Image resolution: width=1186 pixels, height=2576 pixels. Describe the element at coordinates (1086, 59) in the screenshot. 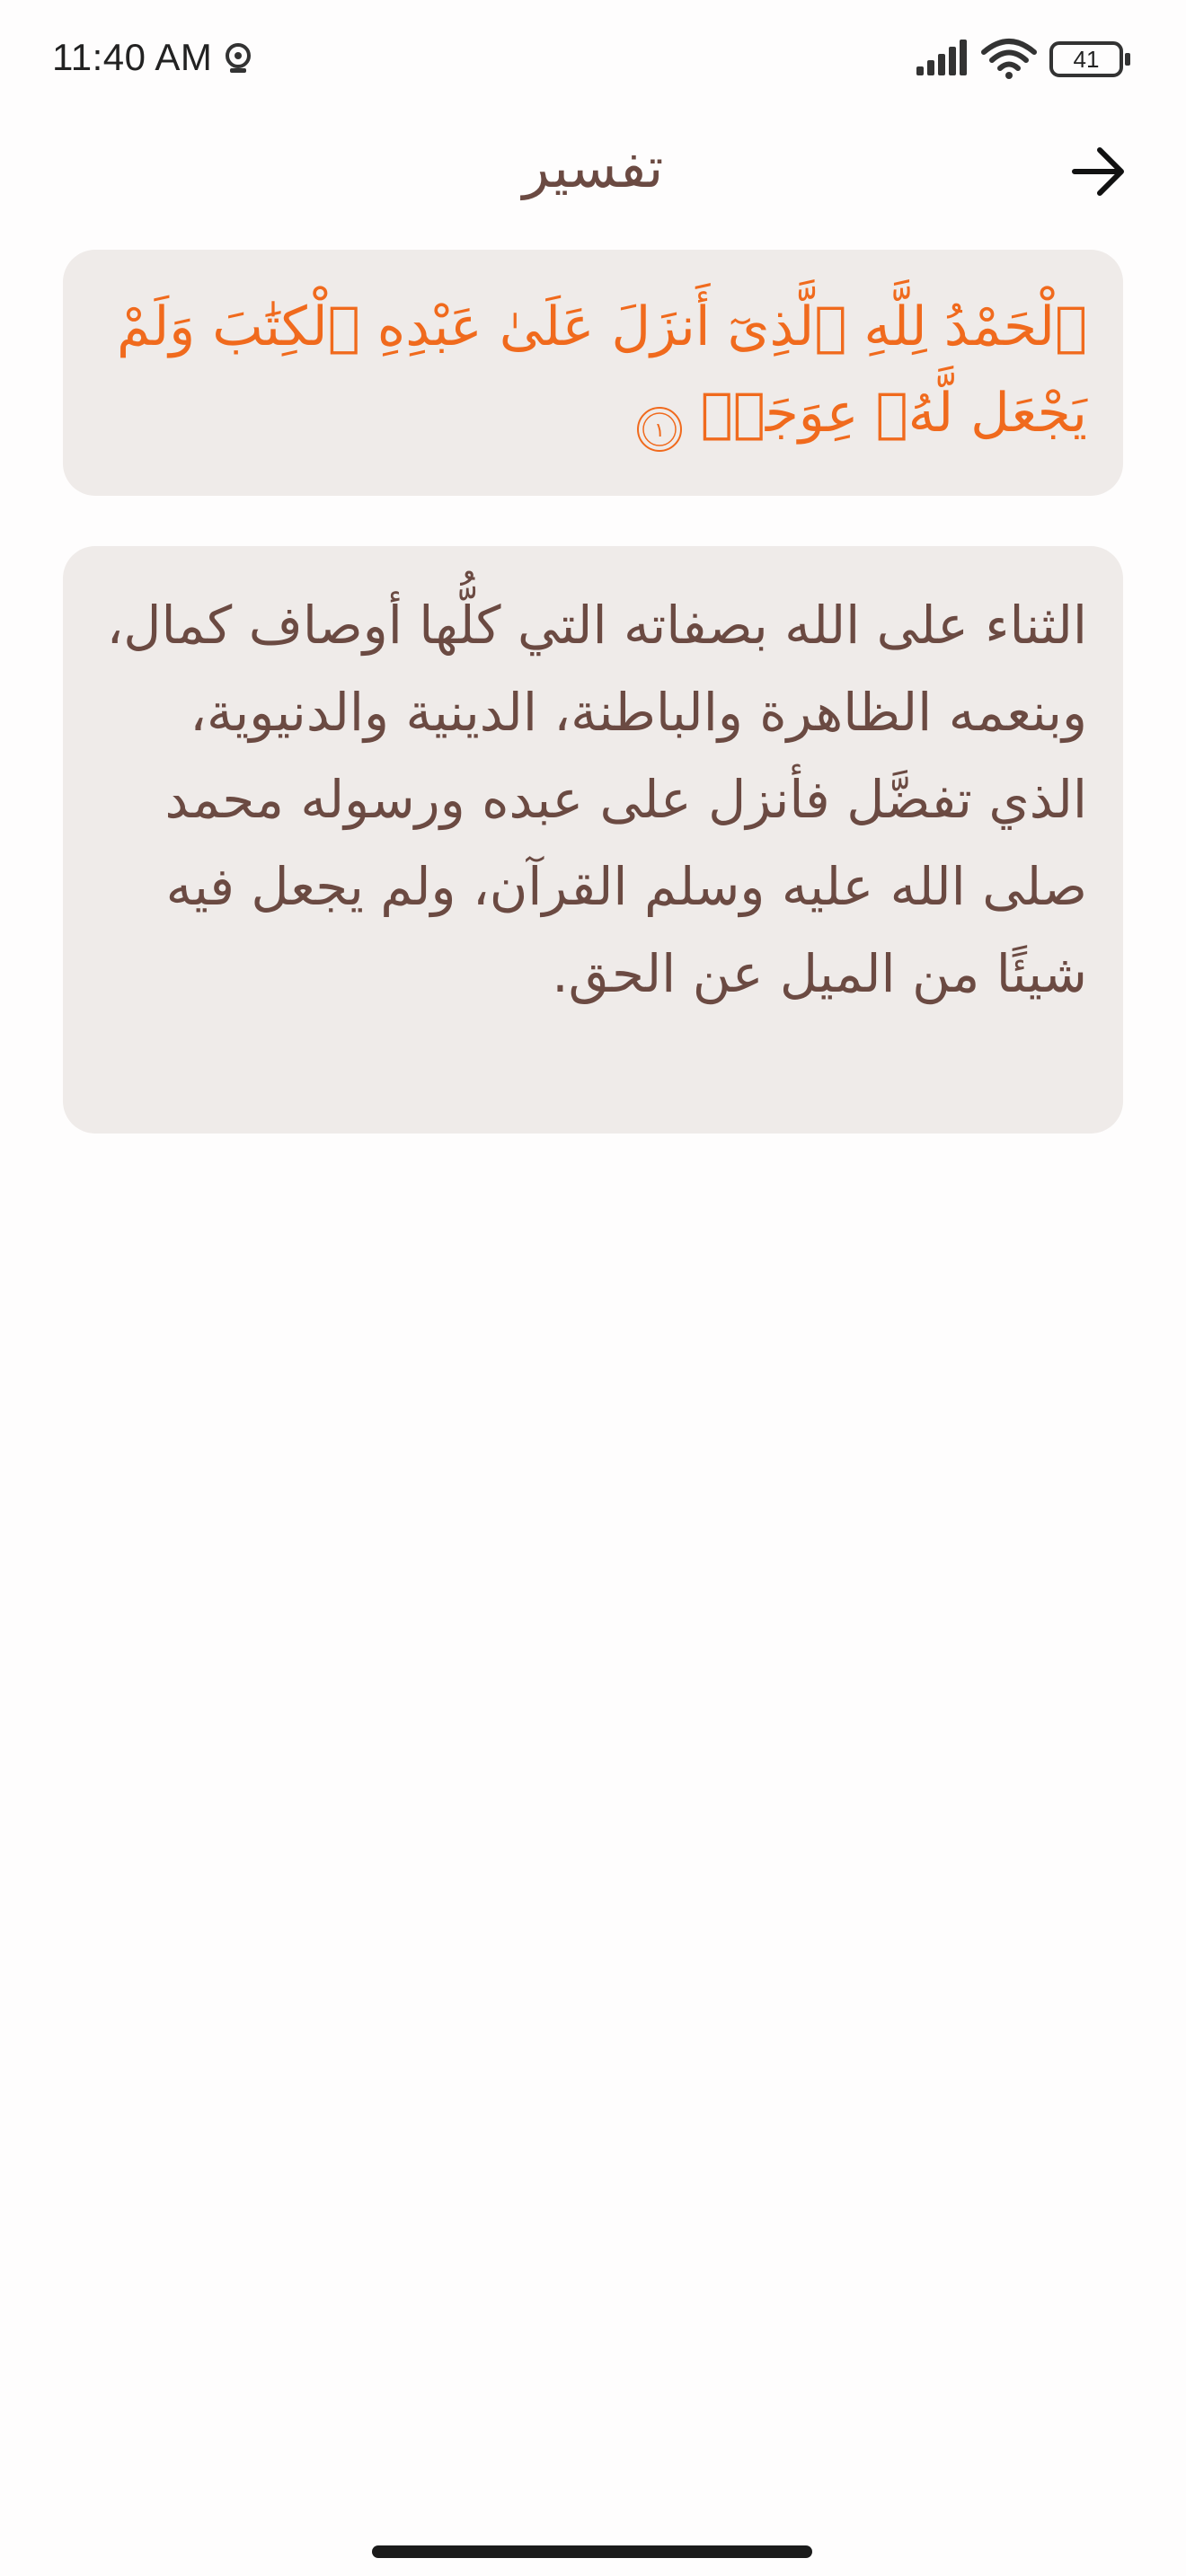

I see `battery-level: 41` at that location.